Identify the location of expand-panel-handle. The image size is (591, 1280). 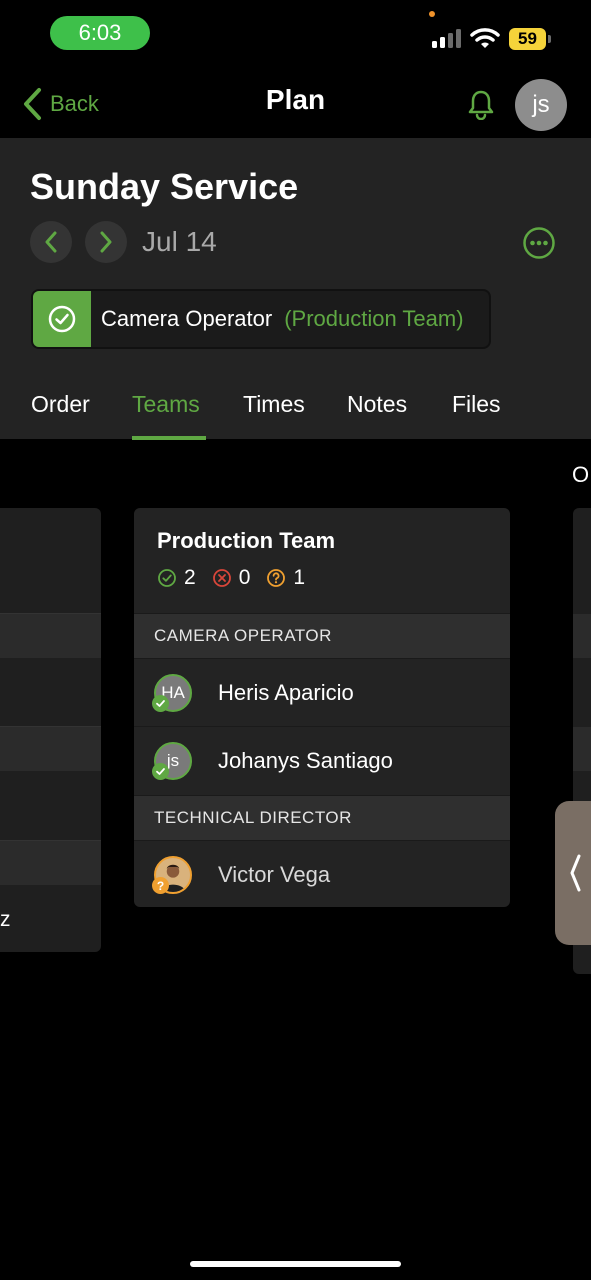
(573, 873).